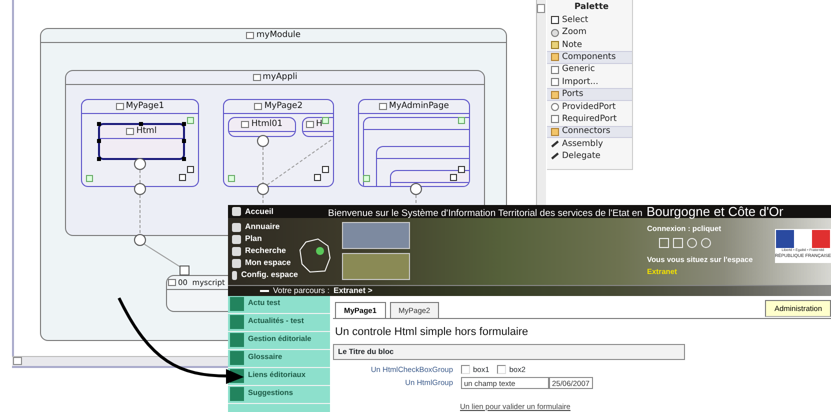  I want to click on page-title: MyAdminPage, so click(419, 106).